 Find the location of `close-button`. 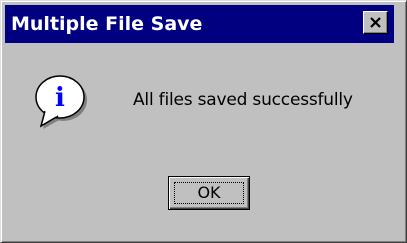

close-button is located at coordinates (375, 22).